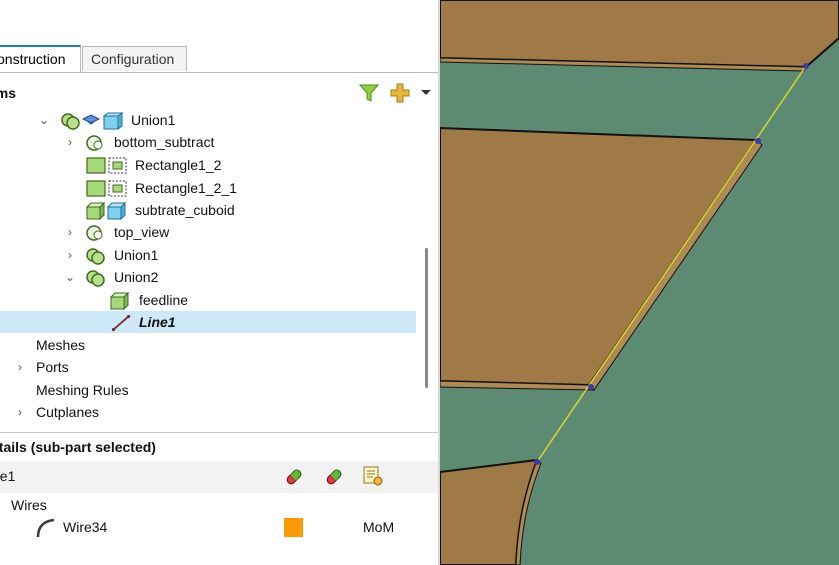  What do you see at coordinates (164, 300) in the screenshot?
I see `tree-item-label: feedline` at bounding box center [164, 300].